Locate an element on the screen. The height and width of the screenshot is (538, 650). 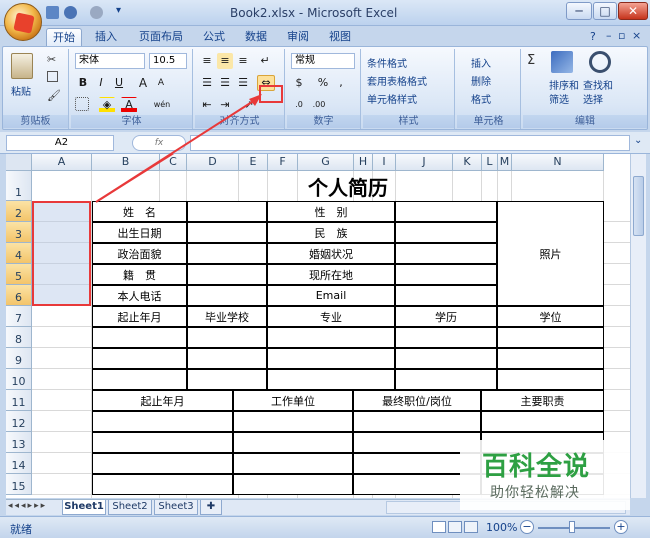
ribbon-close-icon: × is located at coordinates (636, 35).